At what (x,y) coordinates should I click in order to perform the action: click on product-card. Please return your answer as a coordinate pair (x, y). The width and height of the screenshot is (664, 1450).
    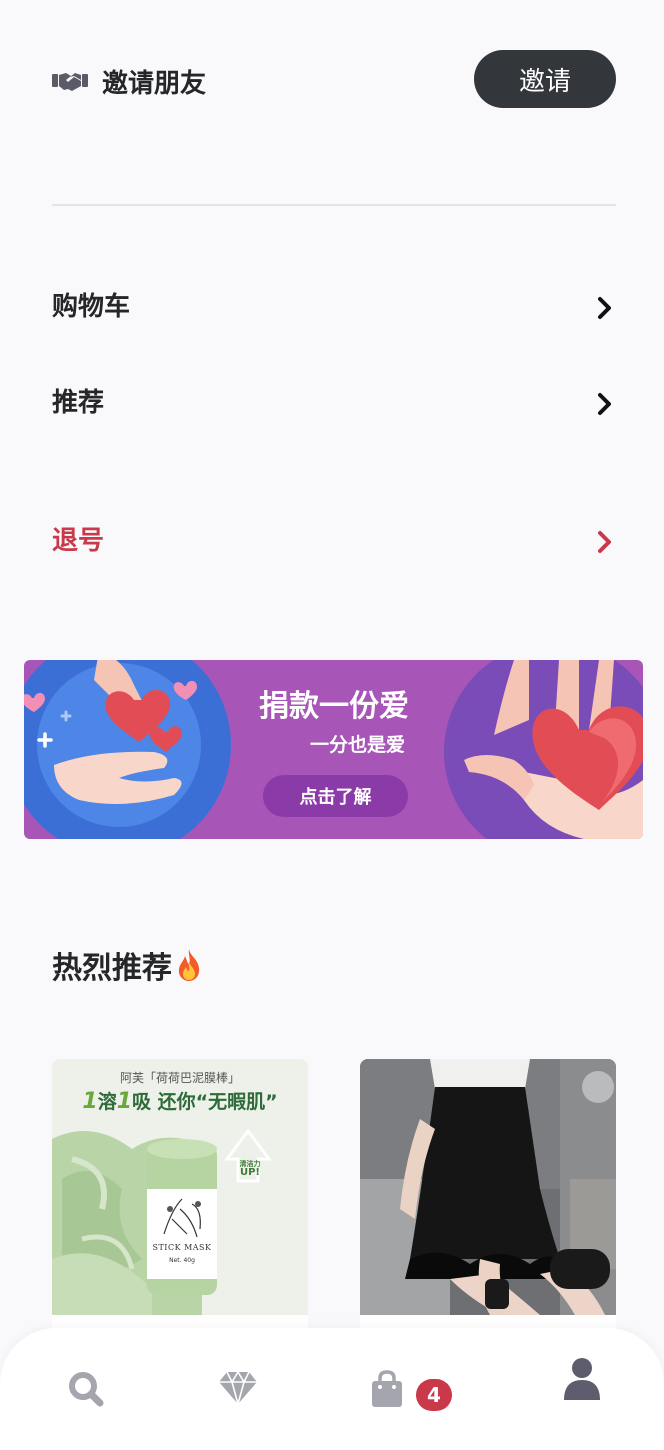
    Looking at the image, I should click on (488, 1209).